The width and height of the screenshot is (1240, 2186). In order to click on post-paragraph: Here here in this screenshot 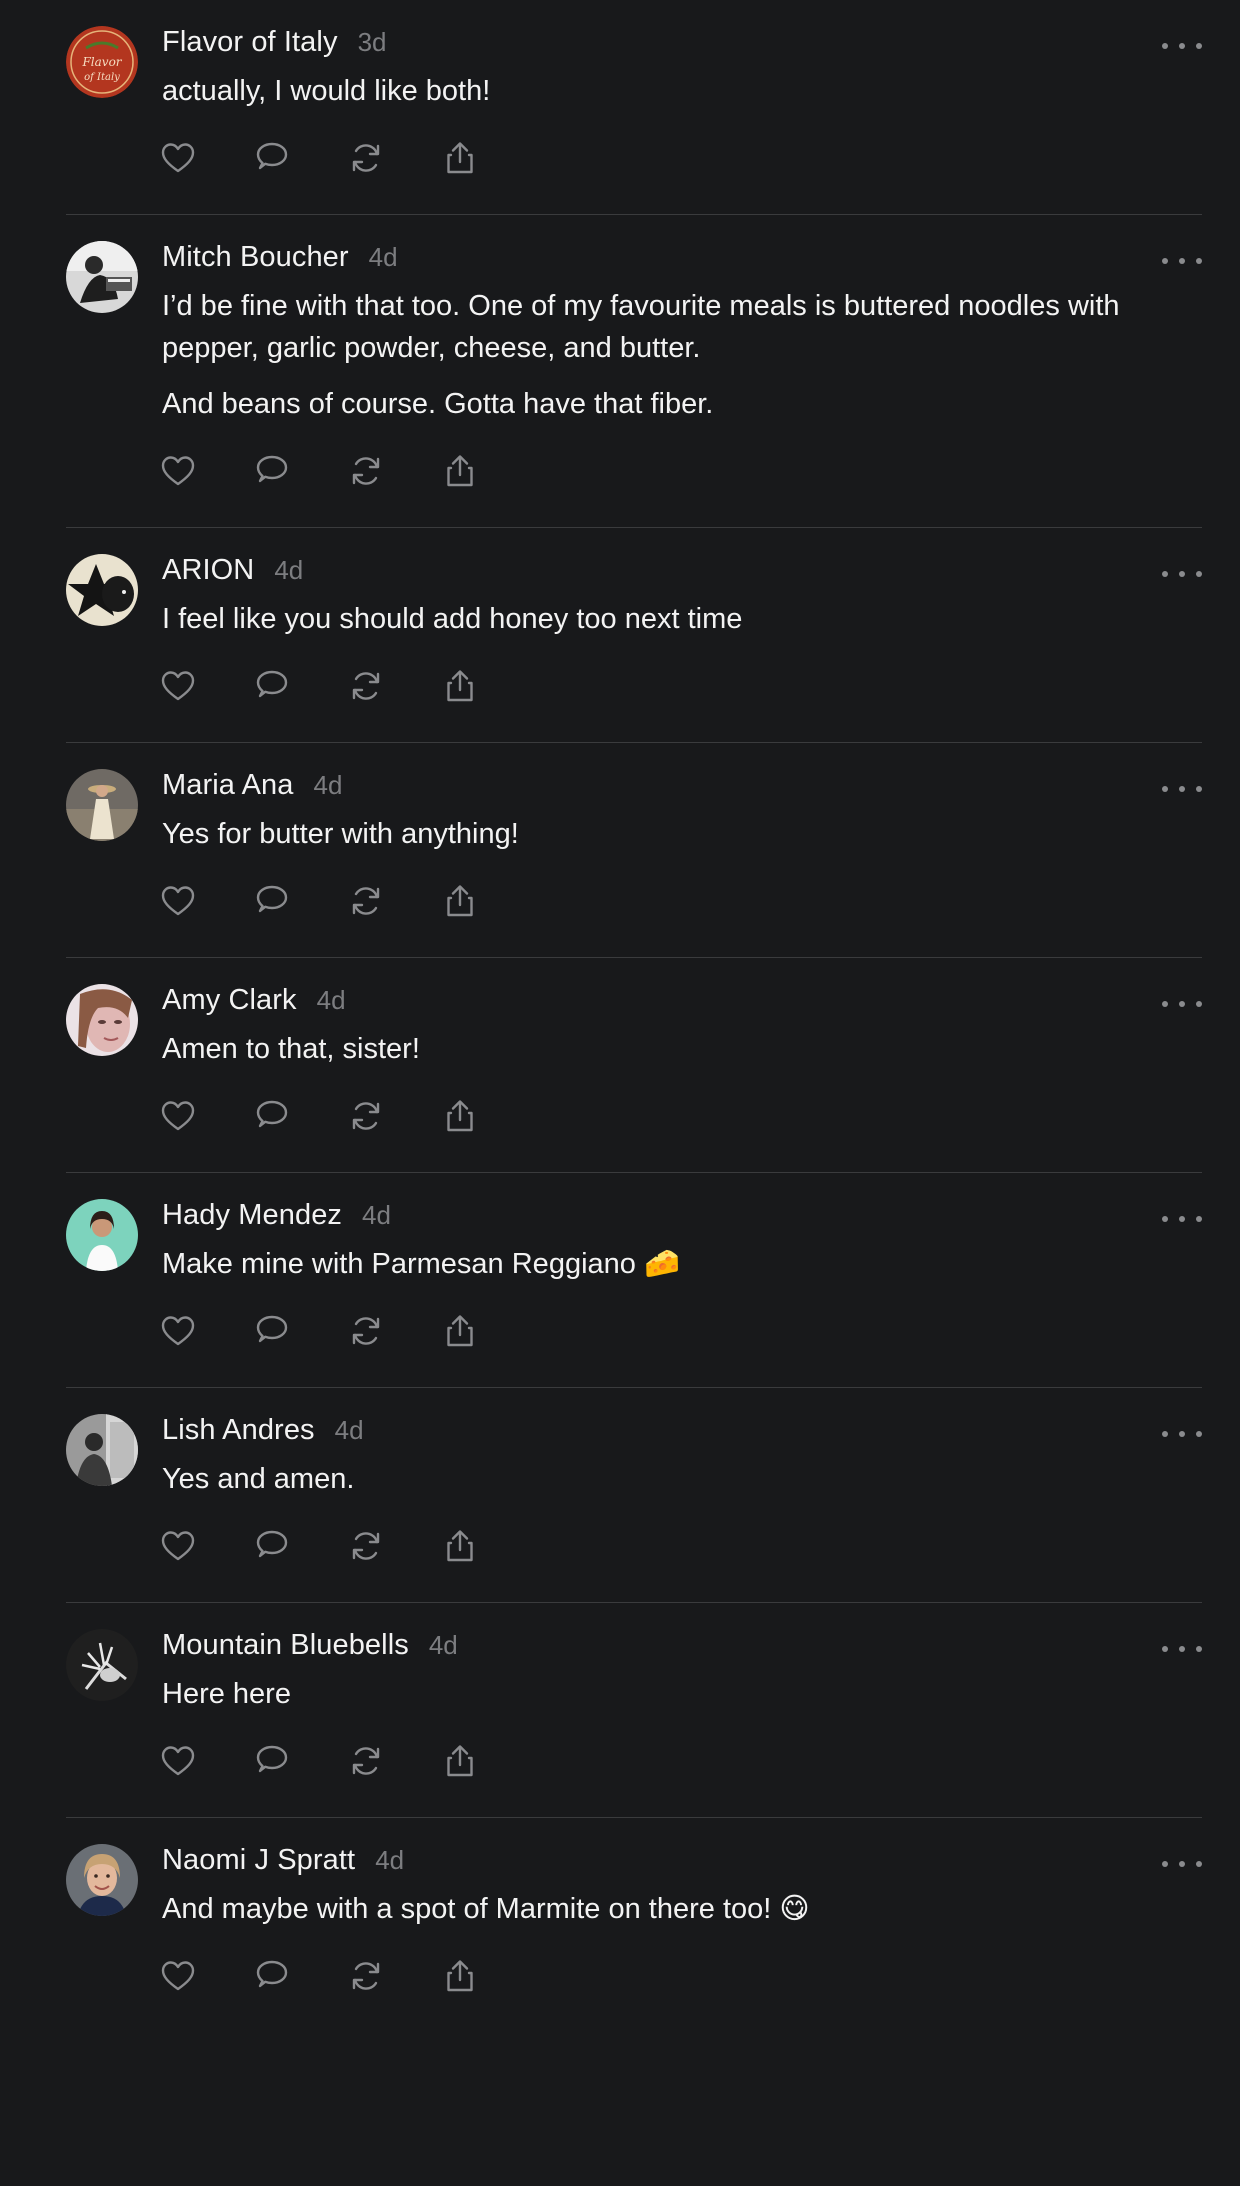, I will do `click(226, 1694)`.